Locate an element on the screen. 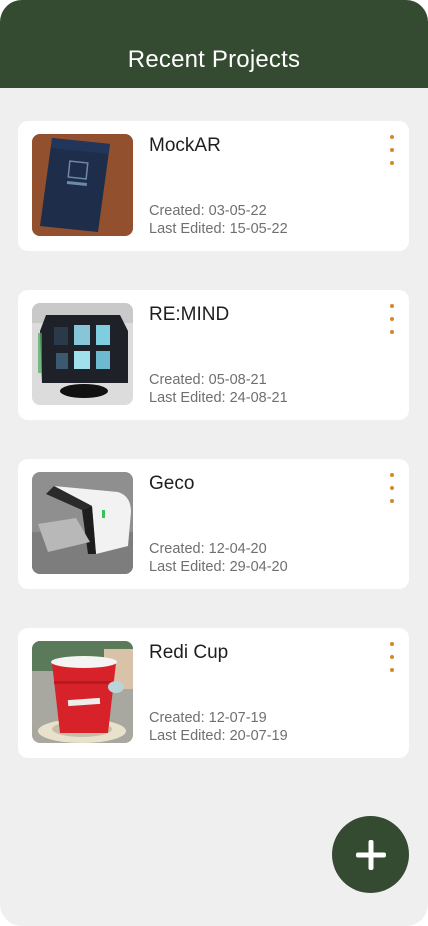  device-image is located at coordinates (82, 354).